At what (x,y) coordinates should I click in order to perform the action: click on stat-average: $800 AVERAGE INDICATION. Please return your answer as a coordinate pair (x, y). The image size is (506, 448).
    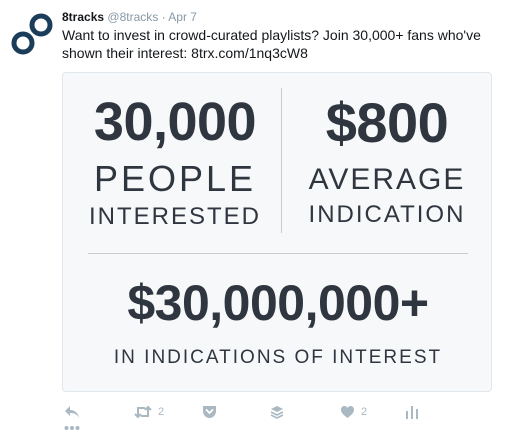
    Looking at the image, I should click on (387, 161).